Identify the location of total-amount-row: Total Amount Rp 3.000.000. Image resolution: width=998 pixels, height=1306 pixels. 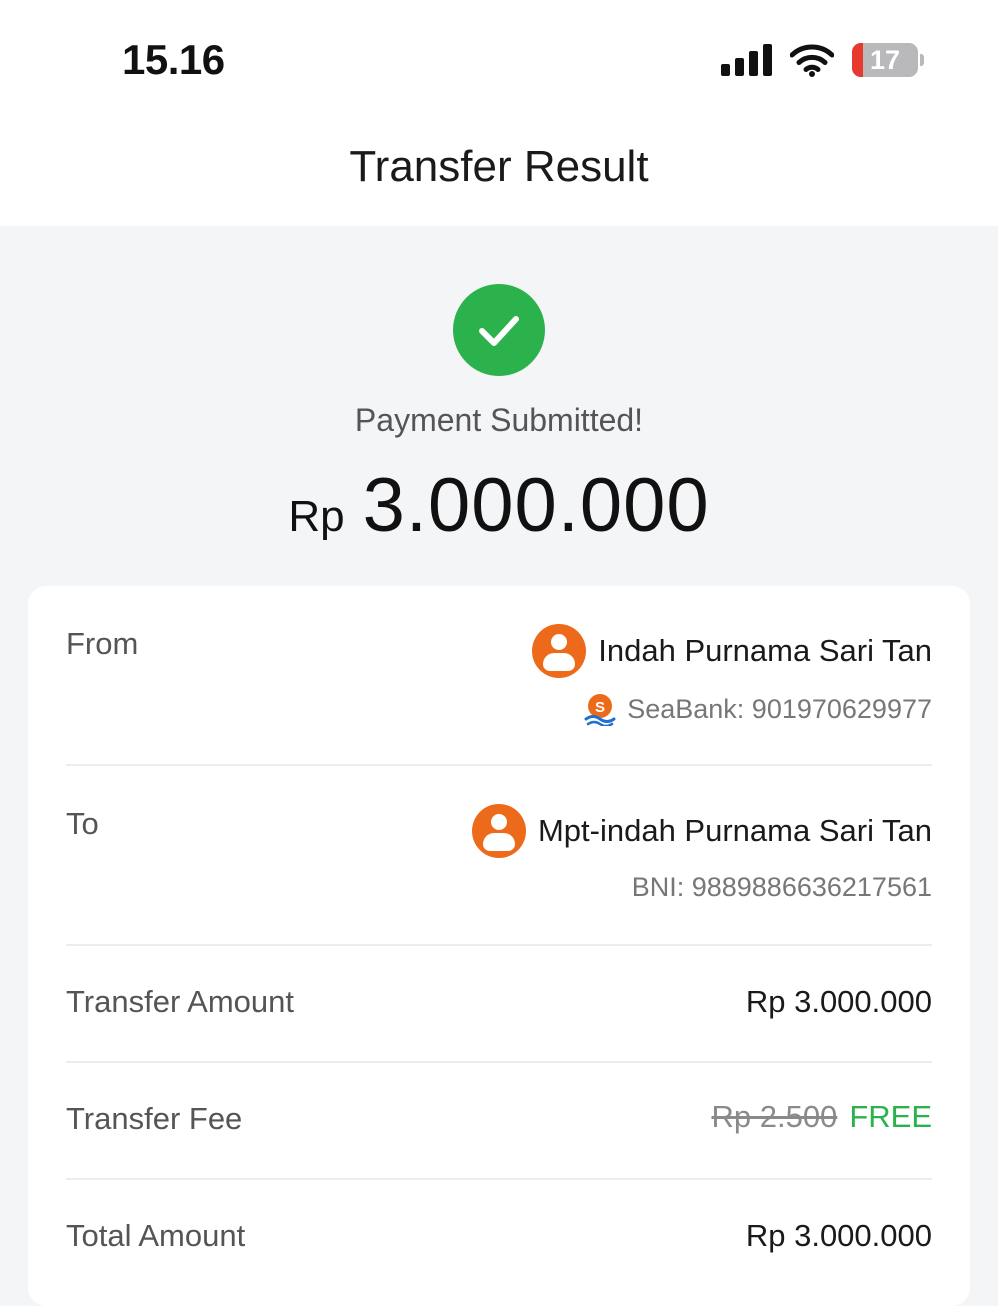
(499, 1237).